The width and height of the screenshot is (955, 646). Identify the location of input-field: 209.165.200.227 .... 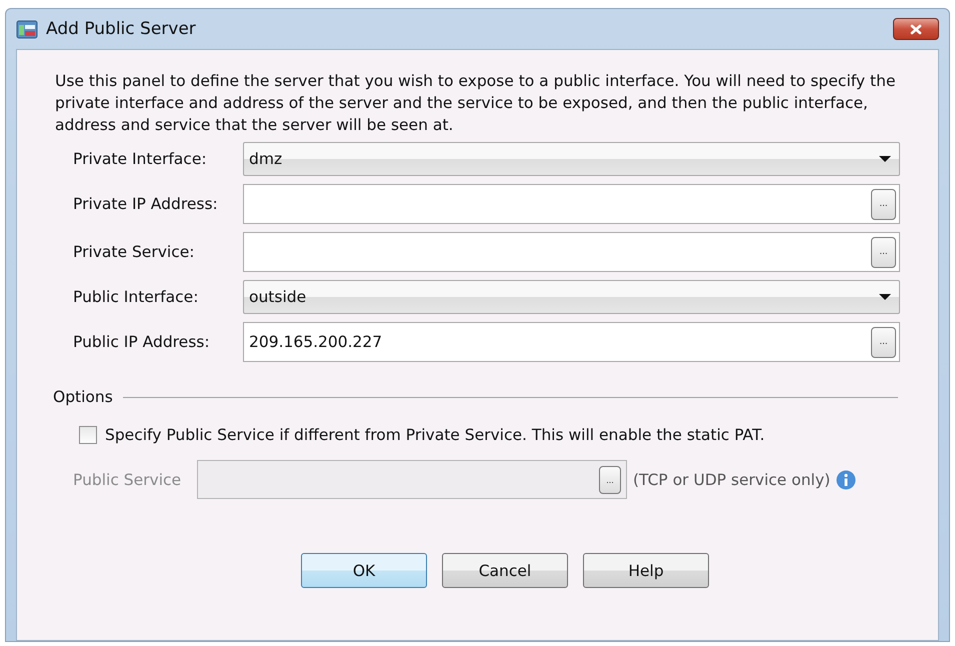
(571, 342).